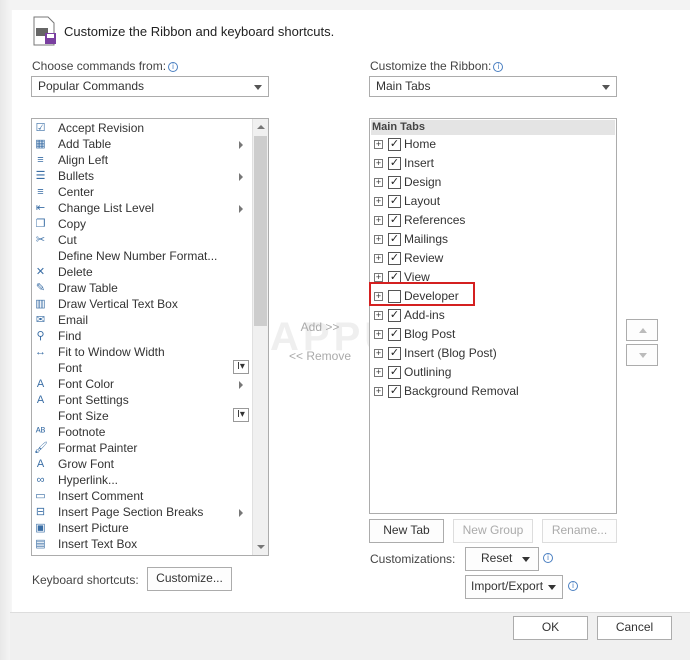 The image size is (690, 660). What do you see at coordinates (406, 531) in the screenshot?
I see `new-tab-button: New Tab` at bounding box center [406, 531].